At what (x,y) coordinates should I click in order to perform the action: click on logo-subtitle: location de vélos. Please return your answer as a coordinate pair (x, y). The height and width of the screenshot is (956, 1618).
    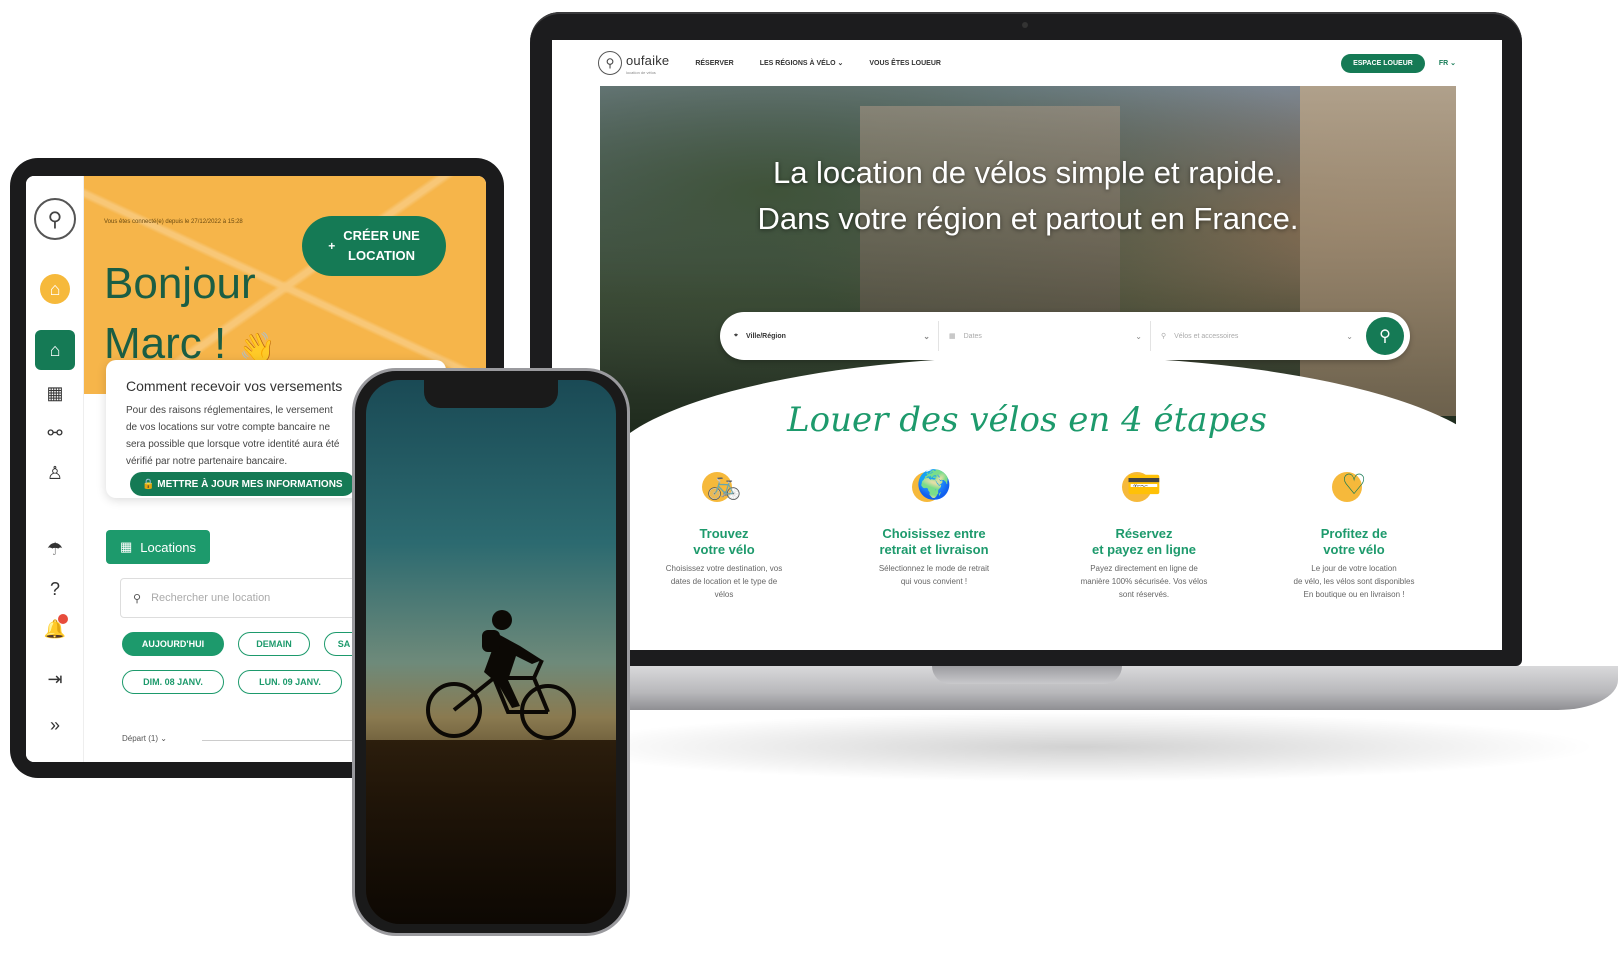
    Looking at the image, I should click on (641, 72).